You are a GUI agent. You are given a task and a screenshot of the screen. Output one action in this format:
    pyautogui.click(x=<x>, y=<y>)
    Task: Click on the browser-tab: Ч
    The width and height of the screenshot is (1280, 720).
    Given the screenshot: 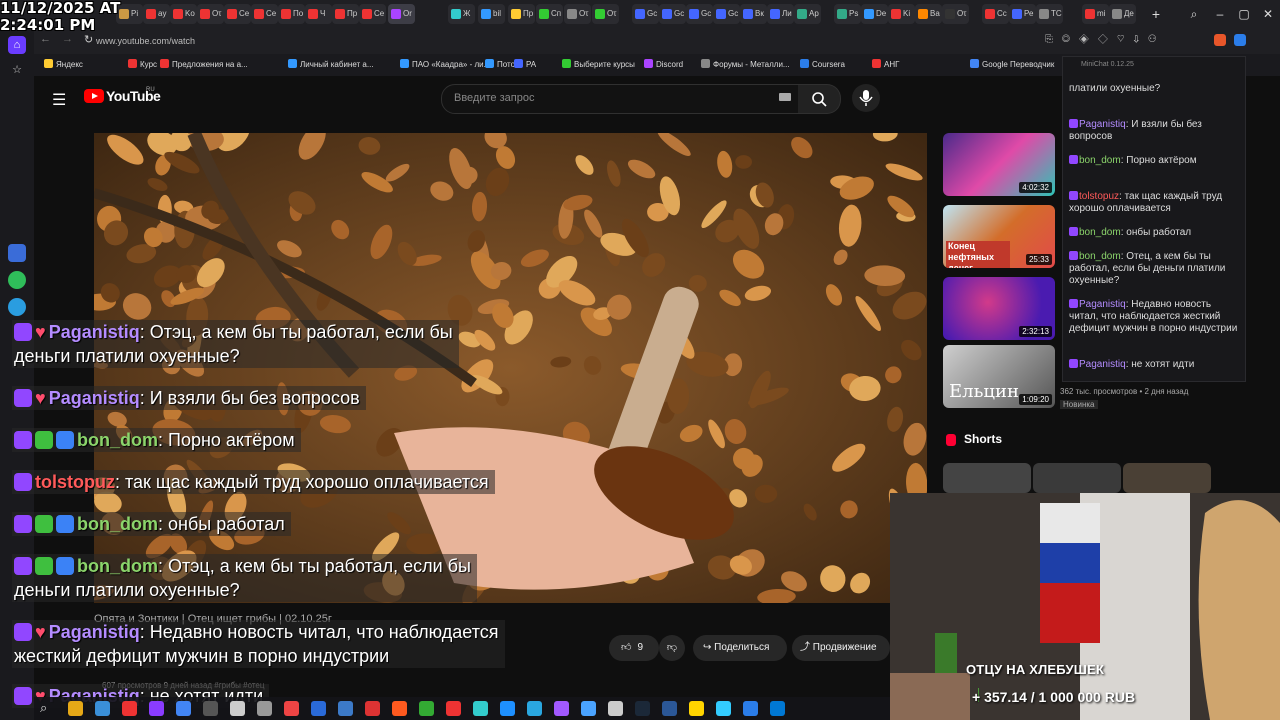 What is the action you would take?
    pyautogui.click(x=318, y=14)
    